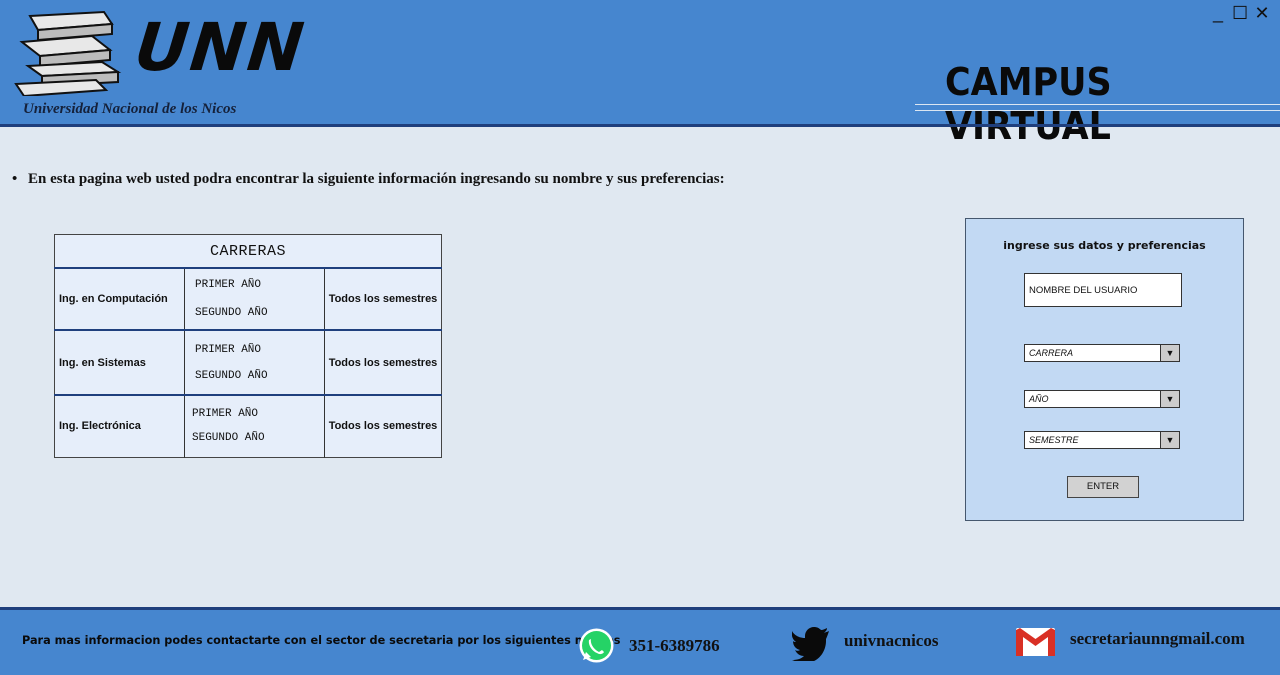  What do you see at coordinates (1262, 13) in the screenshot?
I see `close-icon: ✕` at bounding box center [1262, 13].